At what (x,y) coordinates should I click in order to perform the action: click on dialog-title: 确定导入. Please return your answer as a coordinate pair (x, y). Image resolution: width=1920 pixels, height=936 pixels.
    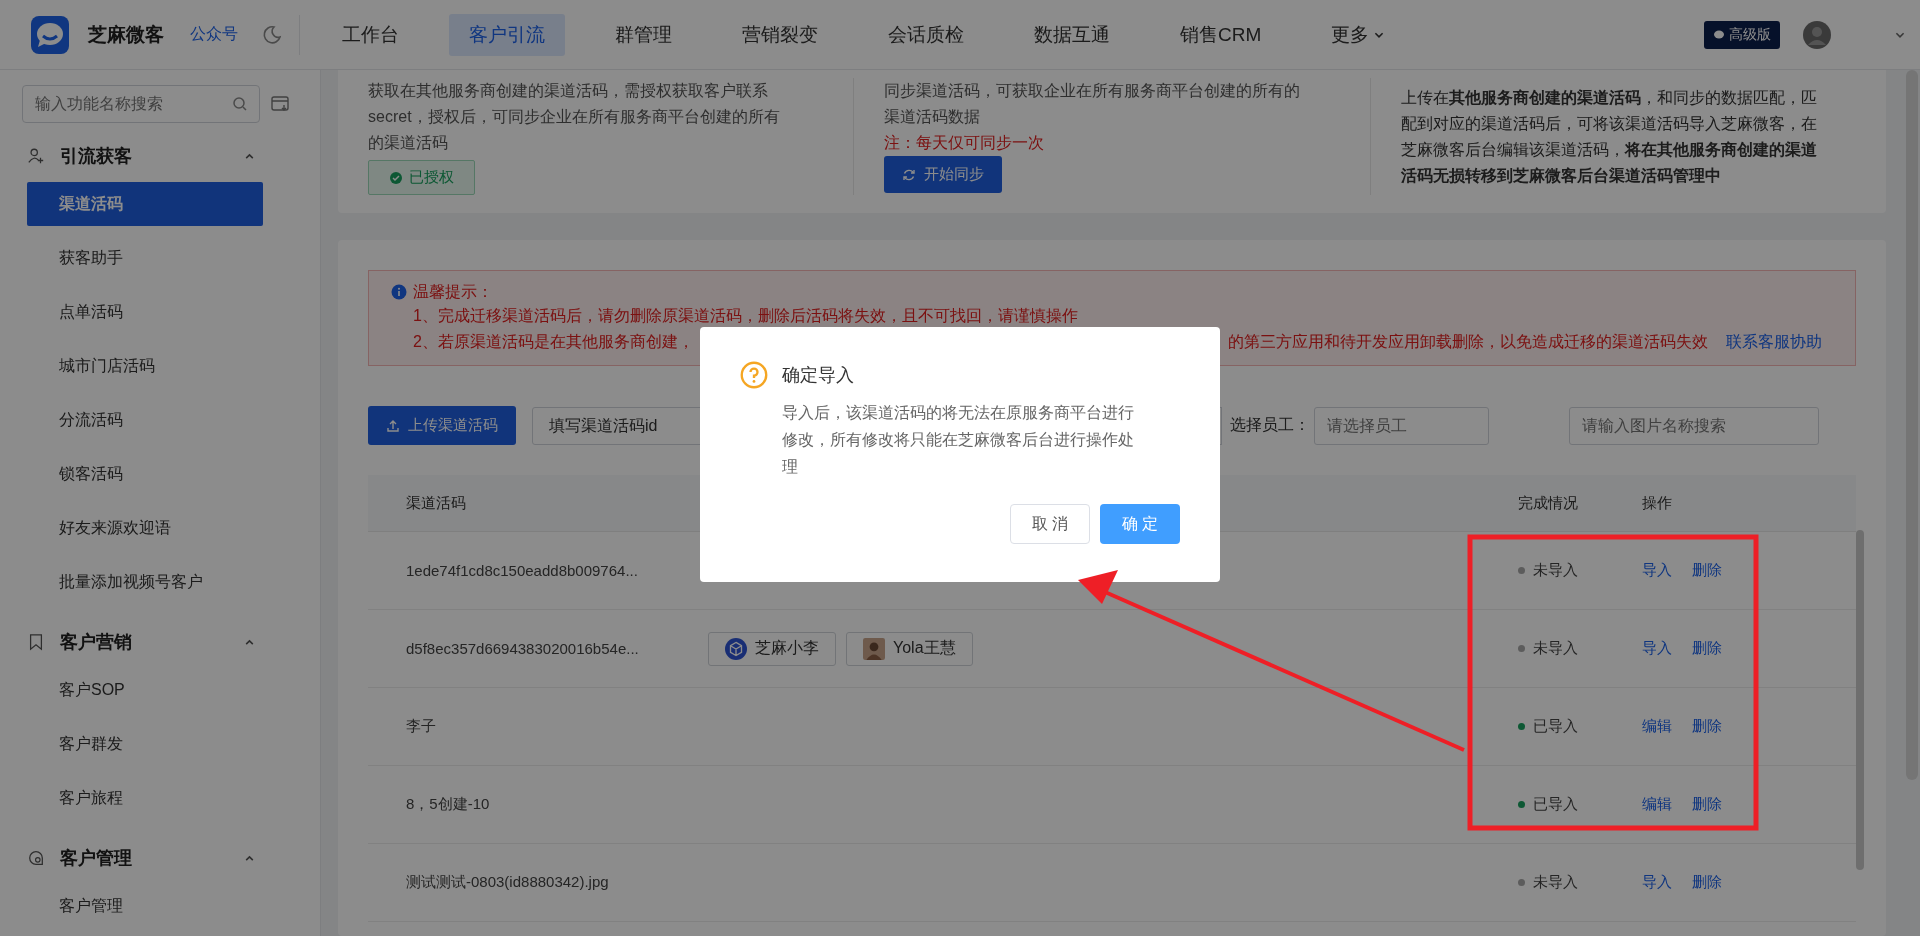
    Looking at the image, I should click on (818, 375).